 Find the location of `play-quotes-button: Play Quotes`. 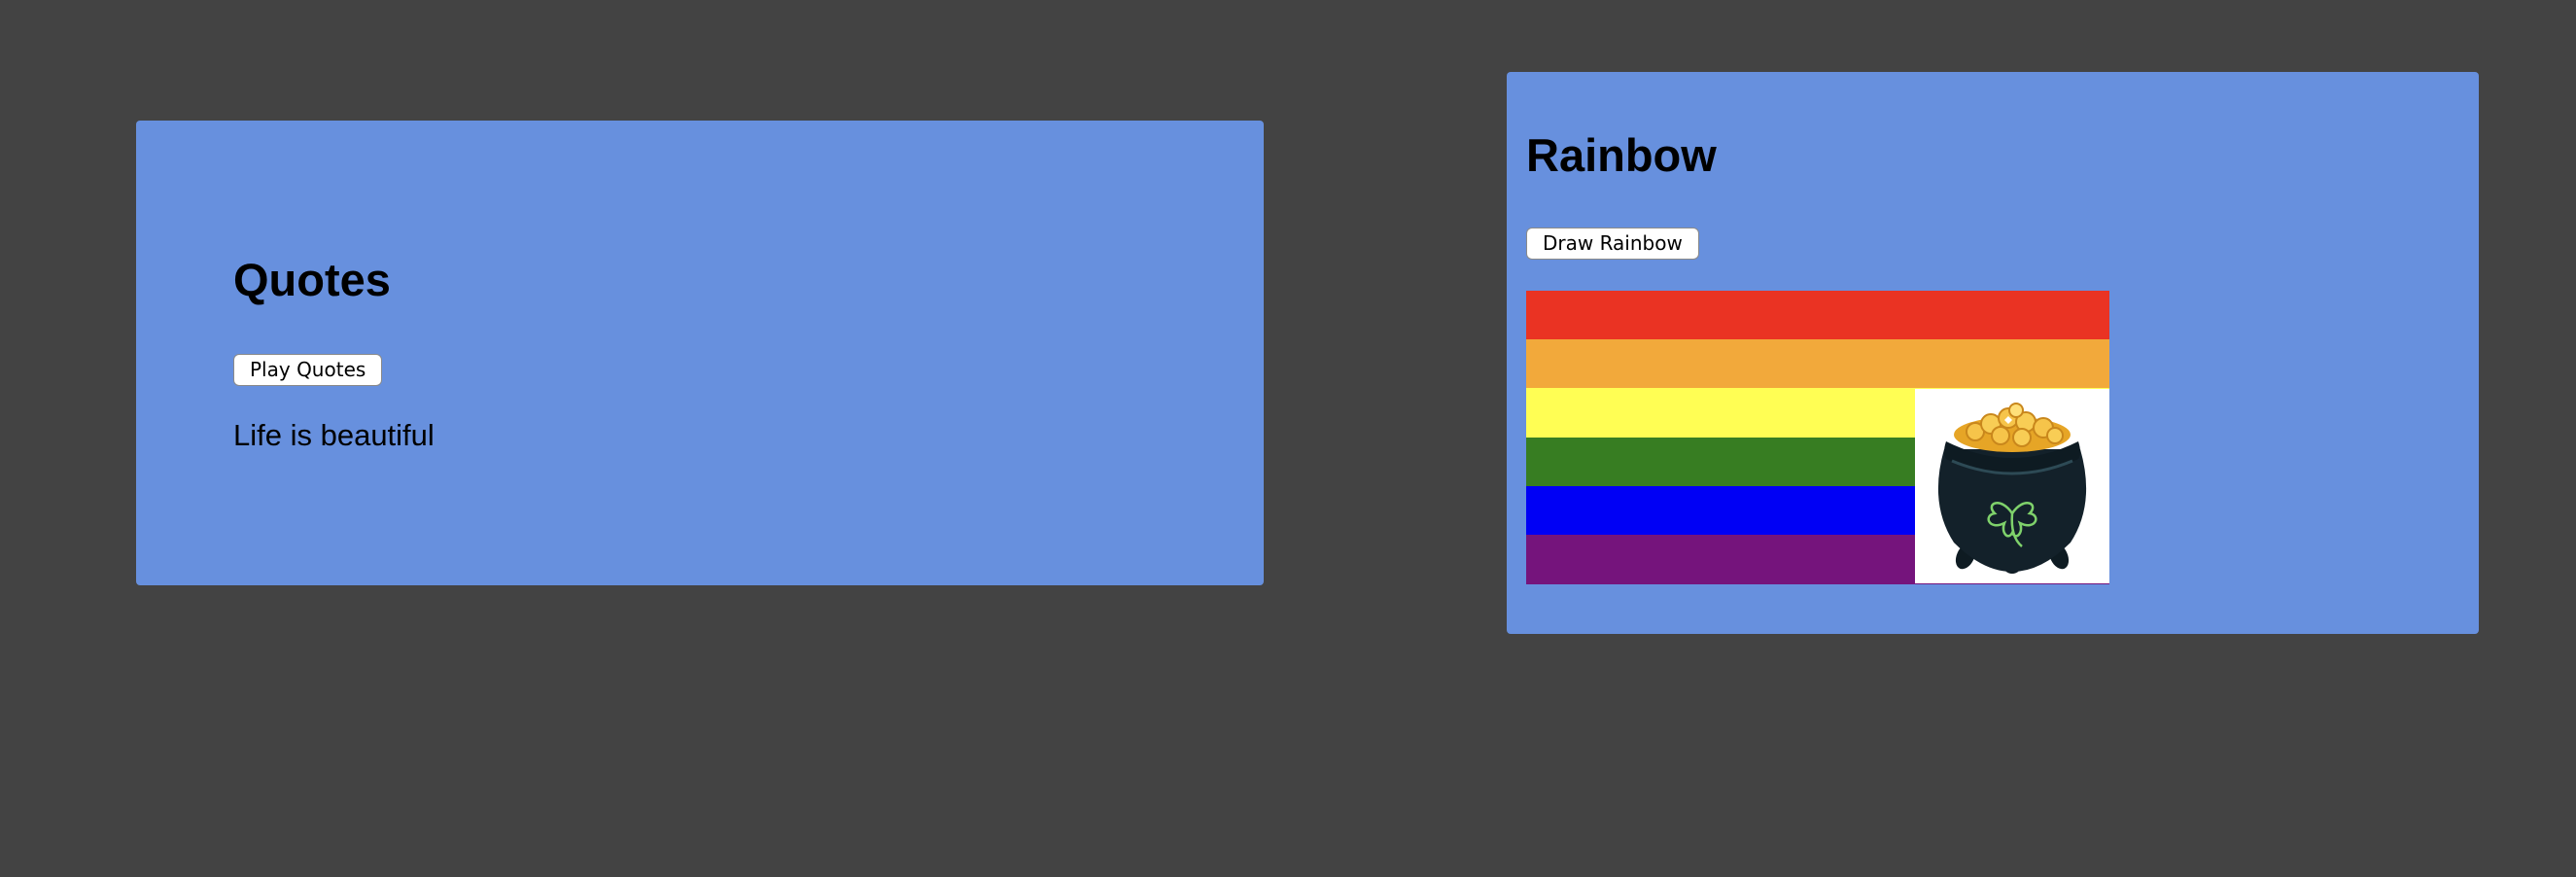

play-quotes-button: Play Quotes is located at coordinates (308, 370).